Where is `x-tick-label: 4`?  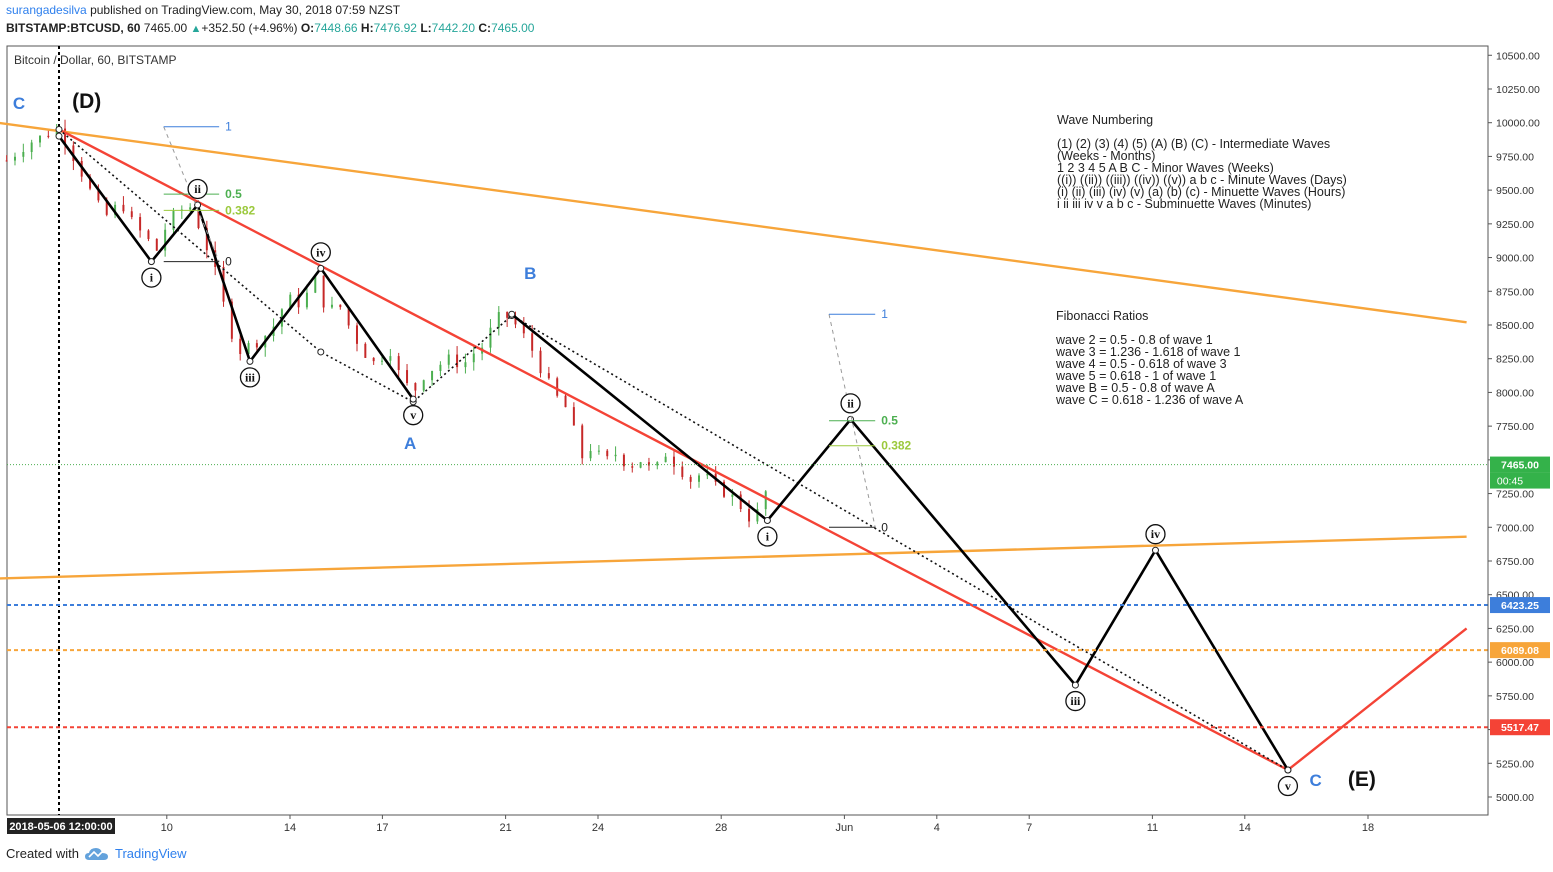 x-tick-label: 4 is located at coordinates (937, 828).